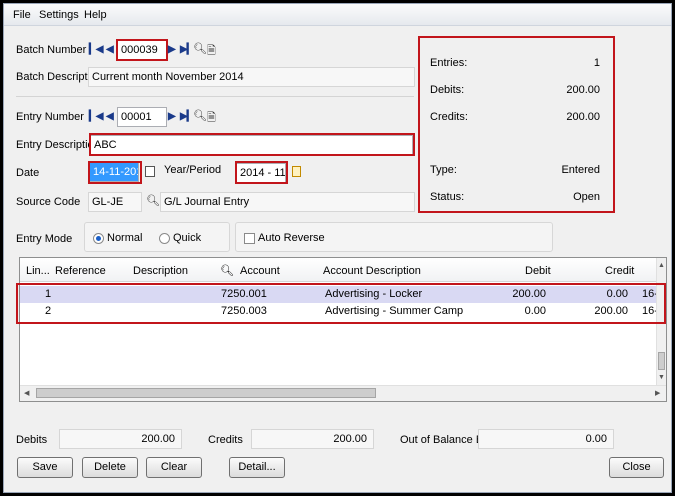 The image size is (675, 496). I want to click on scroll-right-icon: ▶, so click(657, 393).